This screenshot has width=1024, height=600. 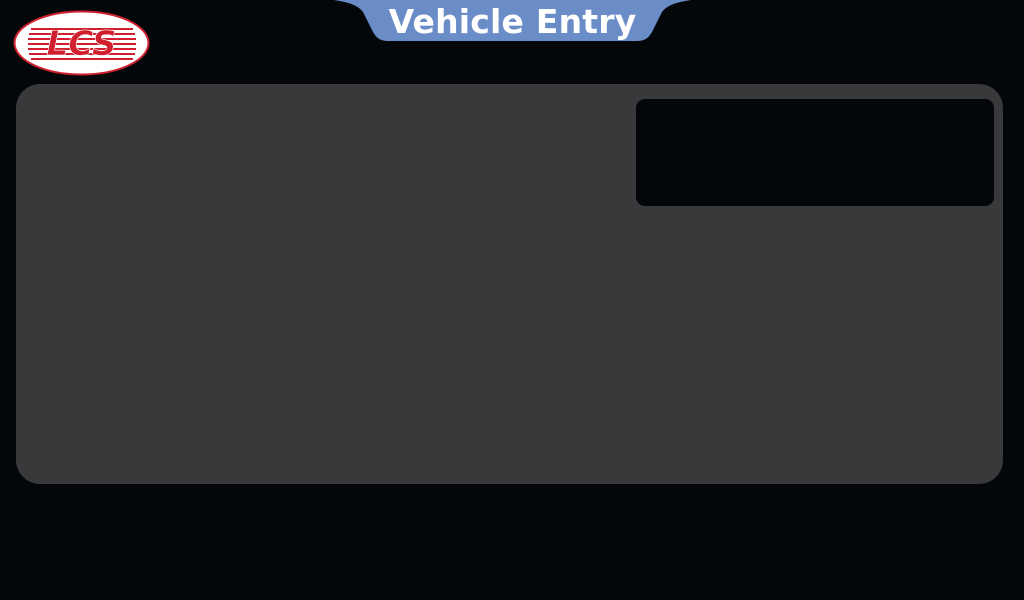 I want to click on title-tab: Vehicle Entry, so click(x=512, y=20).